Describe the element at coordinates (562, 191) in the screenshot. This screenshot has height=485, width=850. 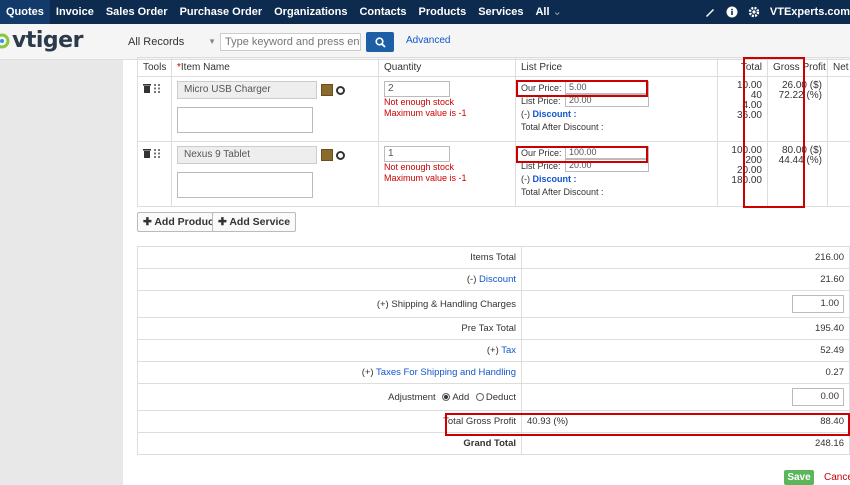
I see `total-after-discount-label: Total After Discount :` at that location.